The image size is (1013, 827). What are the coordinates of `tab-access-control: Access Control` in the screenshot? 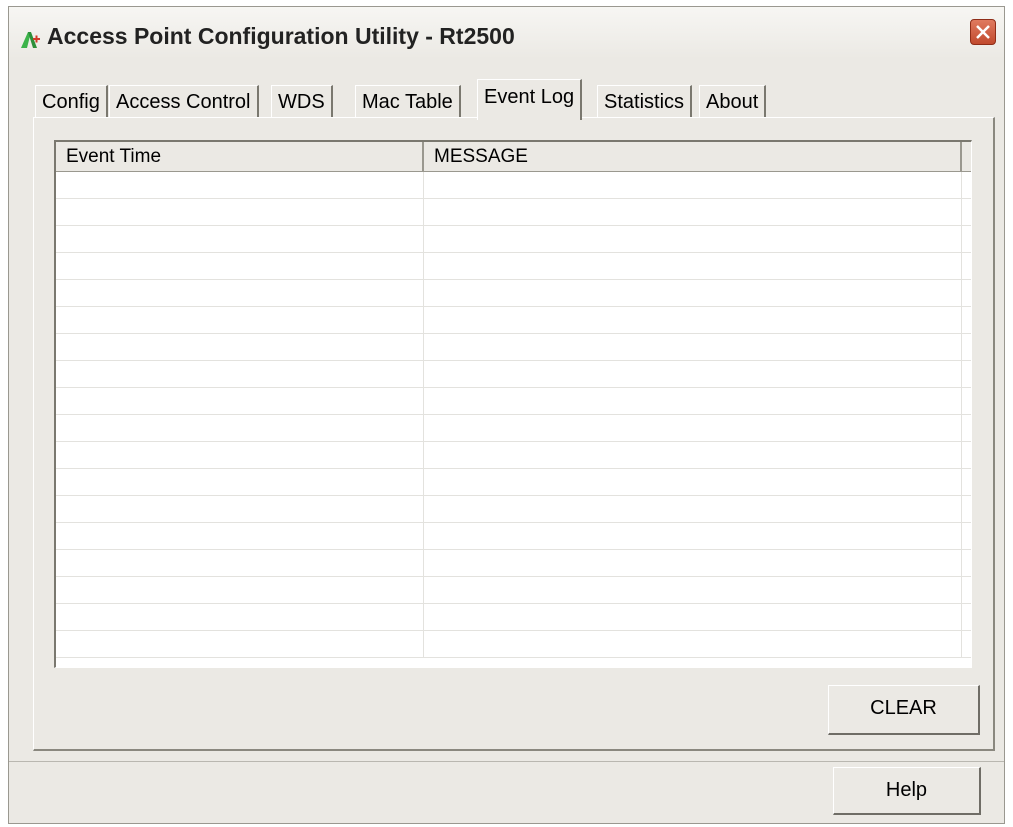 It's located at (184, 101).